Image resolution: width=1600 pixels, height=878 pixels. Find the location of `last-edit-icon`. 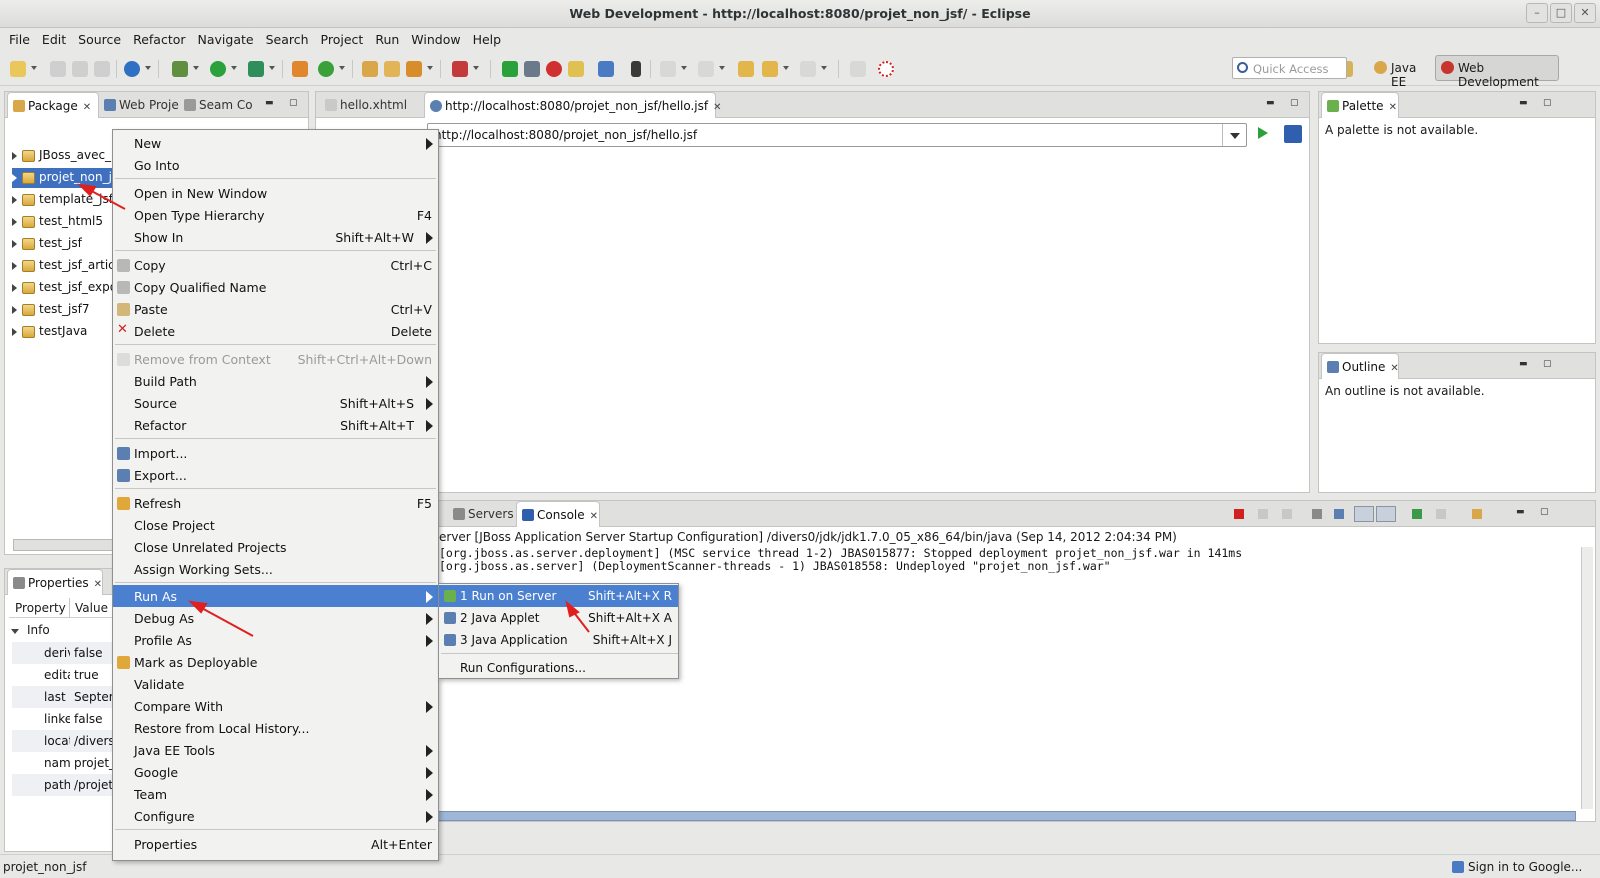

last-edit-icon is located at coordinates (746, 69).